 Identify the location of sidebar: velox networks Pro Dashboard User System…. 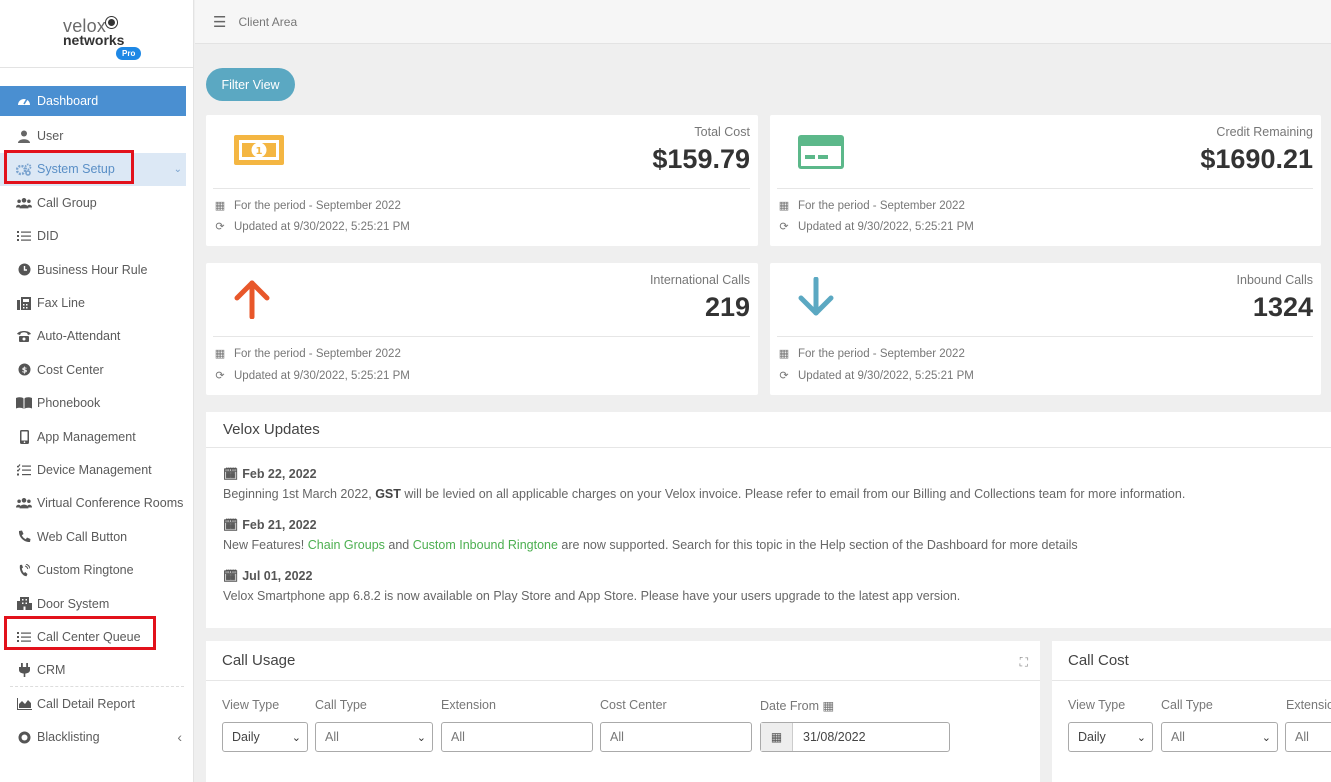
(97, 391).